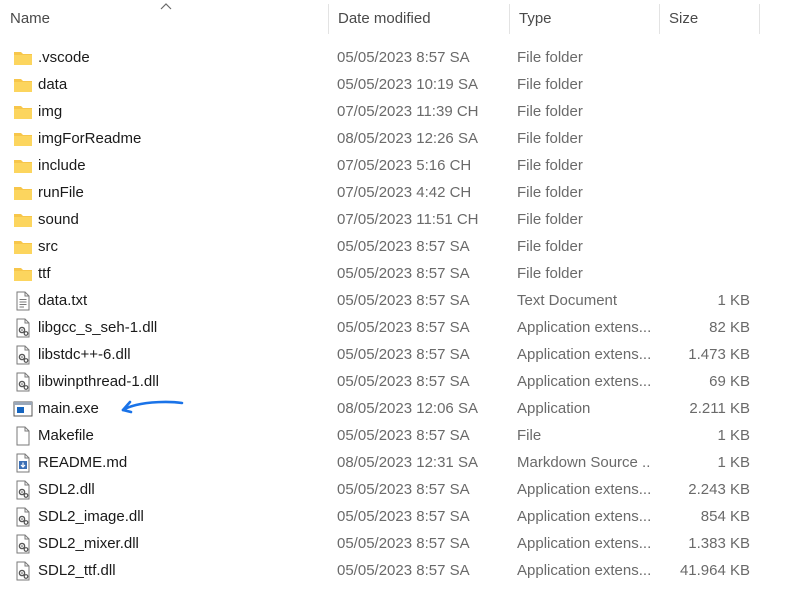 This screenshot has width=810, height=602. What do you see at coordinates (709, 18) in the screenshot?
I see `column-header-size: Size` at bounding box center [709, 18].